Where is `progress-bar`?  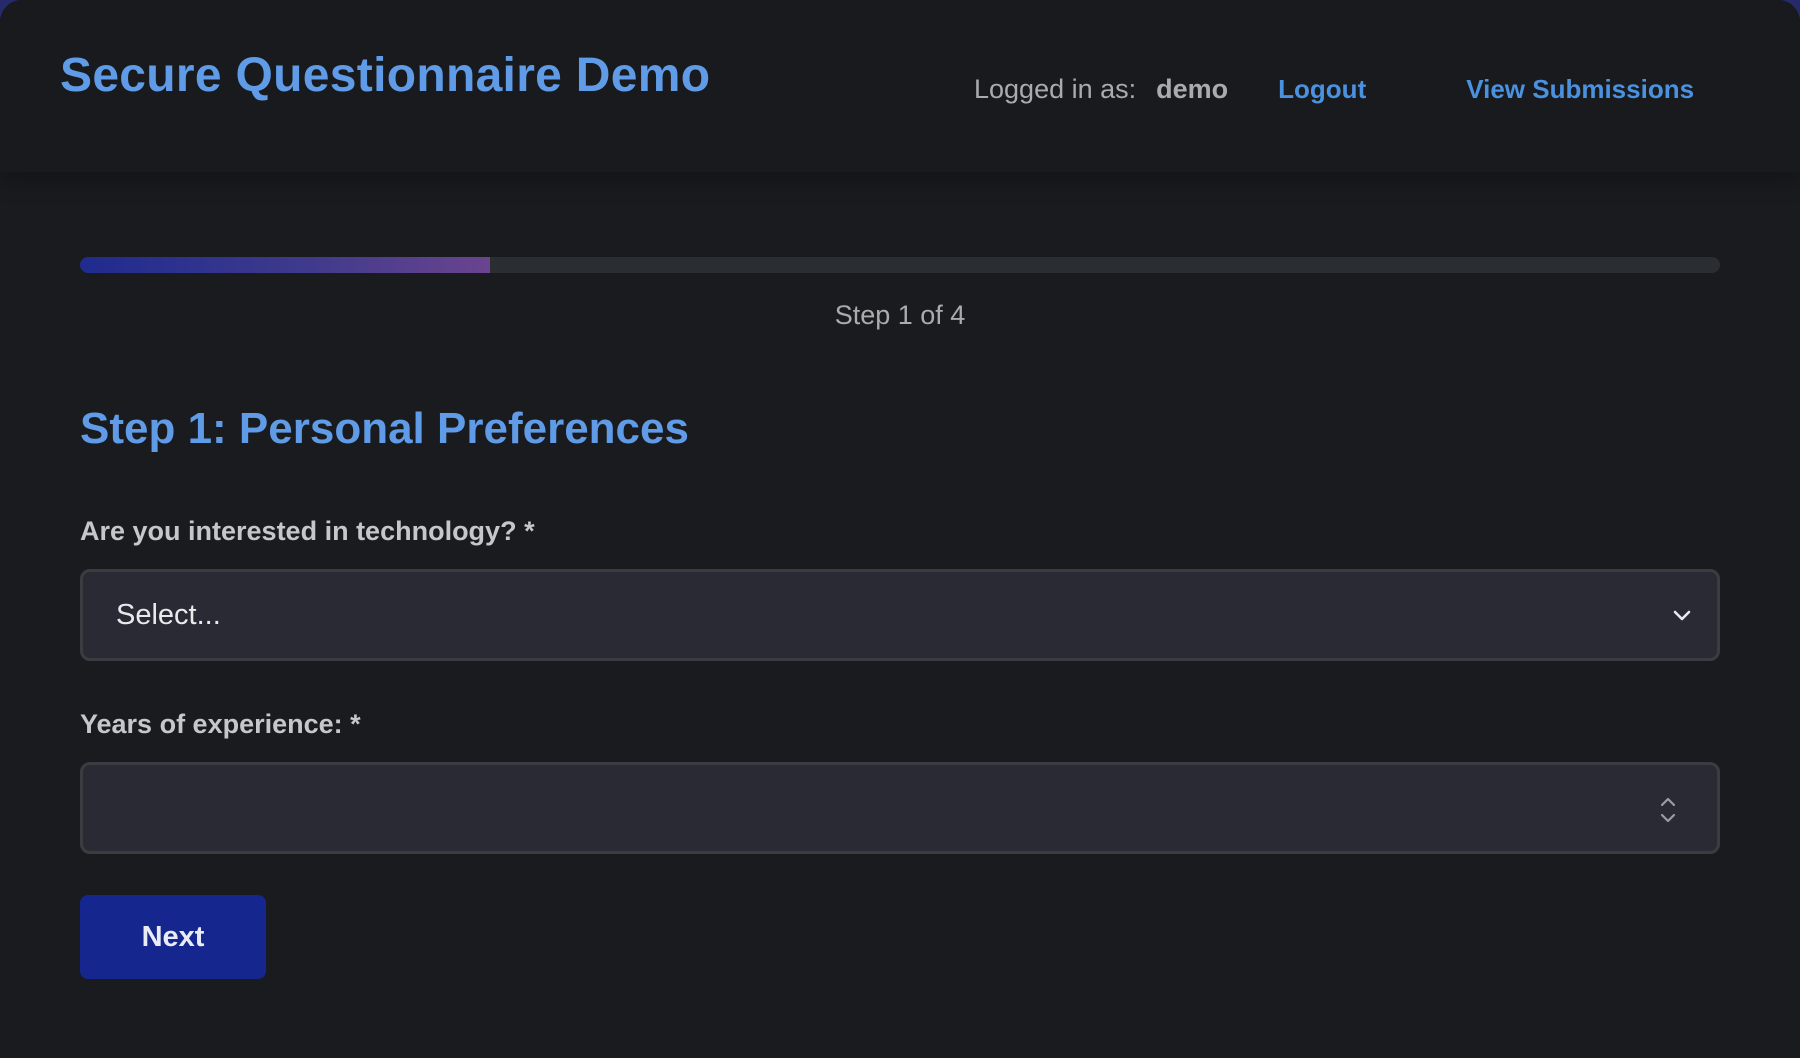
progress-bar is located at coordinates (900, 265).